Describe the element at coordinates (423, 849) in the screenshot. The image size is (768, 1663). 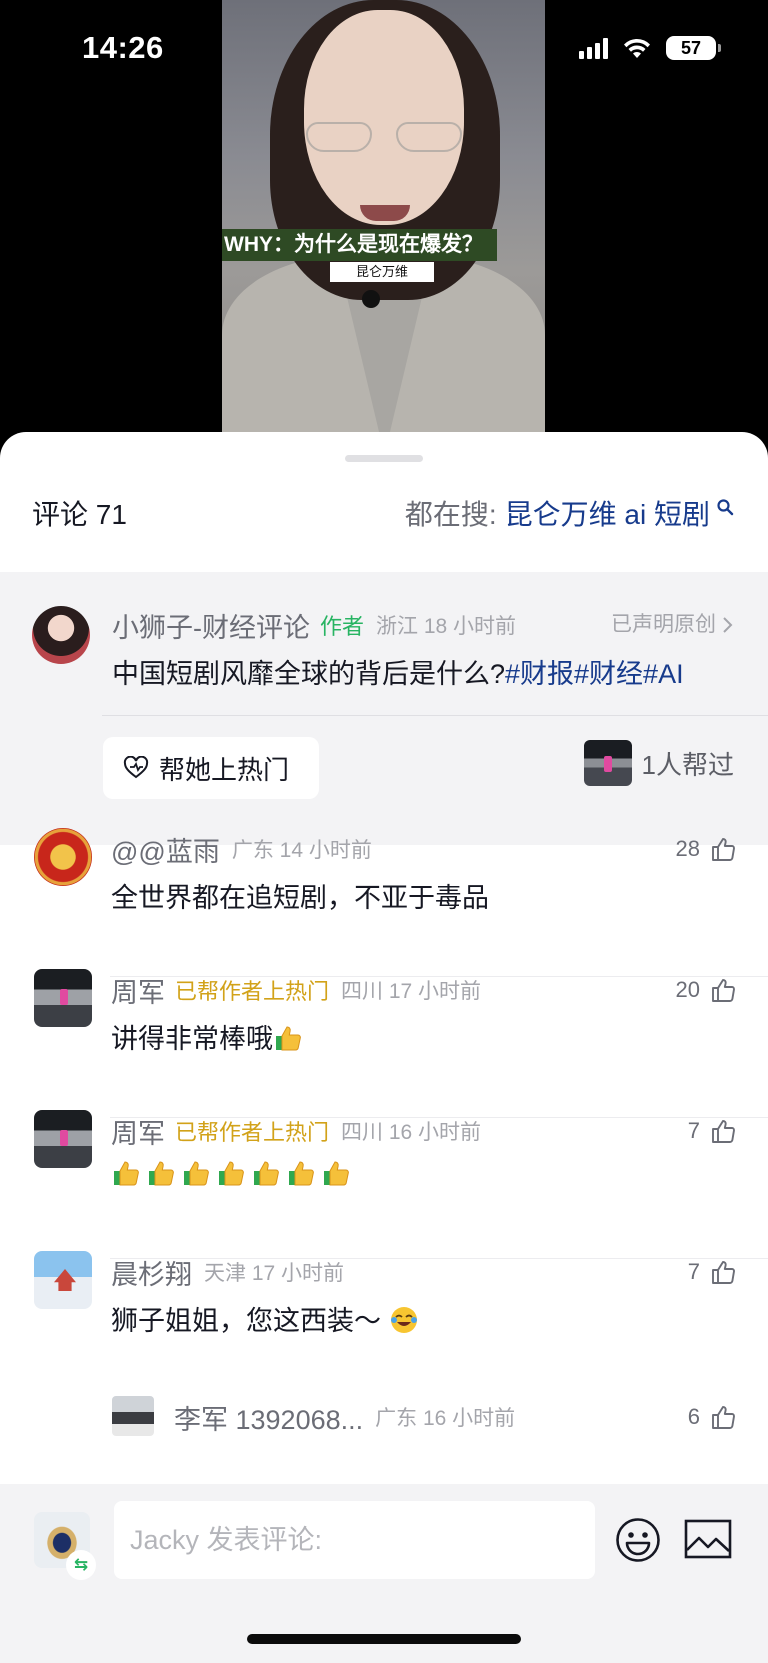
I see `comment-meta-row: @@蓝雨 广东 14 小时前 28` at that location.